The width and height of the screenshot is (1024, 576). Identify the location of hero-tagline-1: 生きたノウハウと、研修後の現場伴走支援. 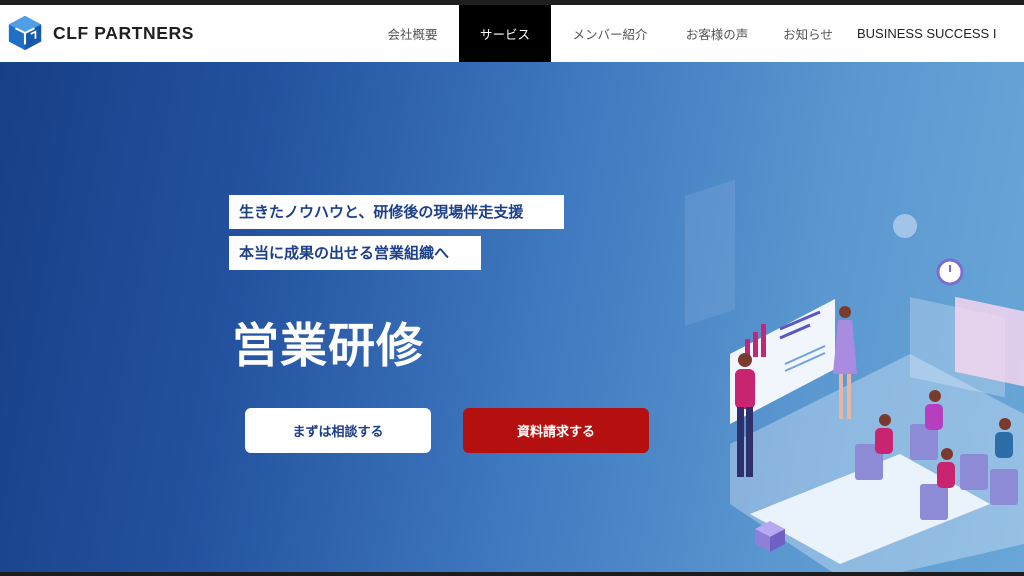
(396, 212).